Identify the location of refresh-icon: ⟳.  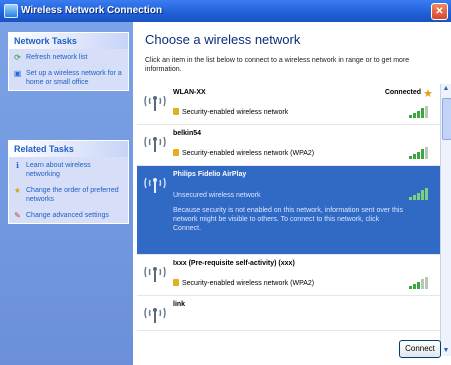
(17, 57).